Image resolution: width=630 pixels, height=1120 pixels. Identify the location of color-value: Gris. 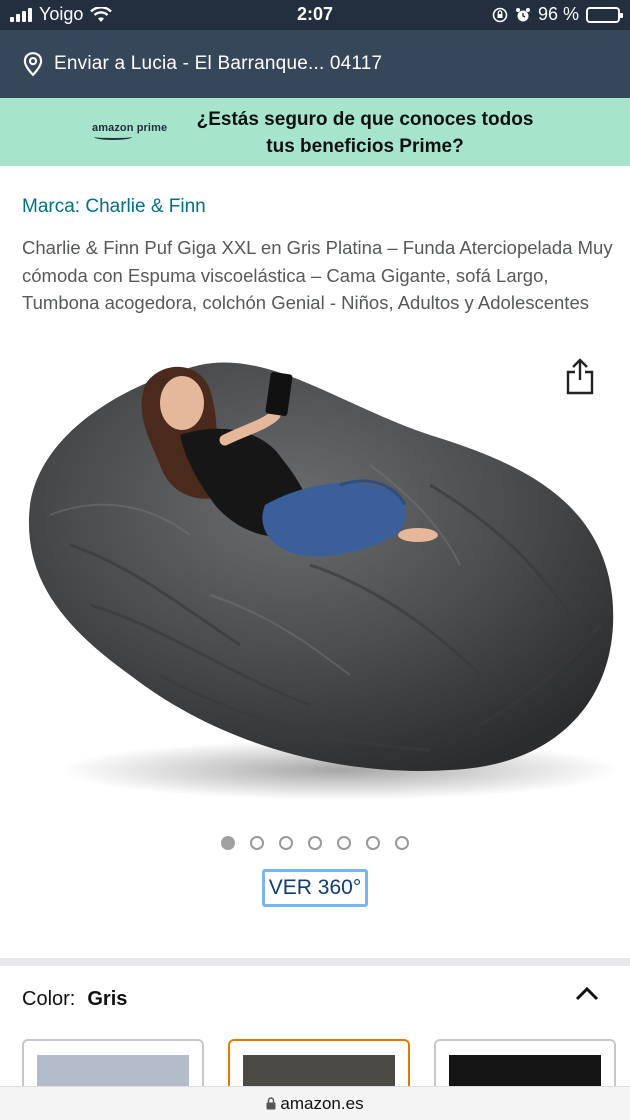
(107, 999).